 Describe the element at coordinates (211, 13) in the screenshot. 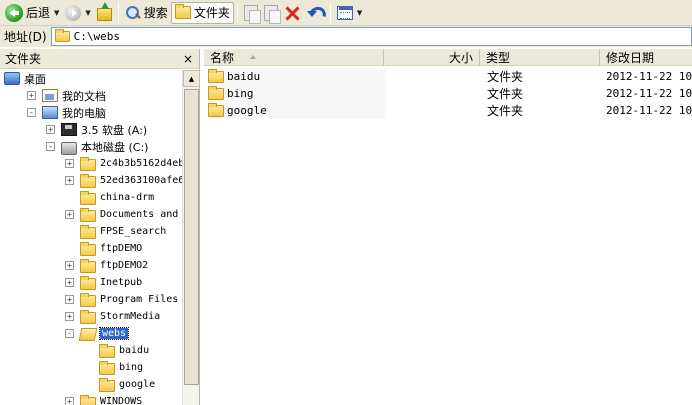

I see `folders-label: 文件夹` at that location.